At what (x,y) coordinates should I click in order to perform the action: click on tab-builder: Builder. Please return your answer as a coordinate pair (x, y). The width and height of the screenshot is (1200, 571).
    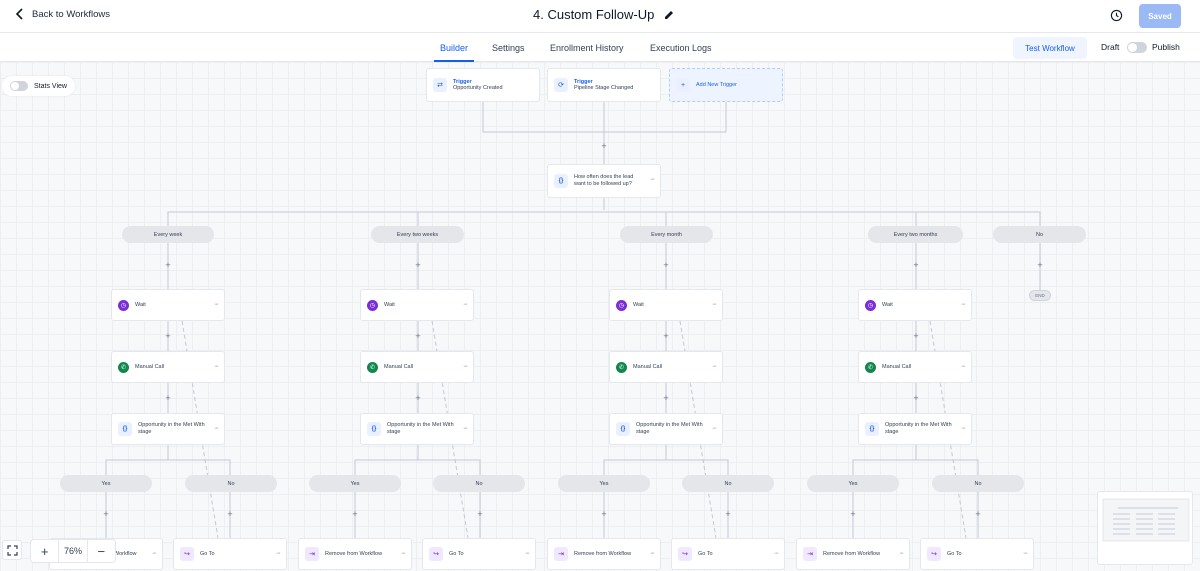
    Looking at the image, I should click on (454, 47).